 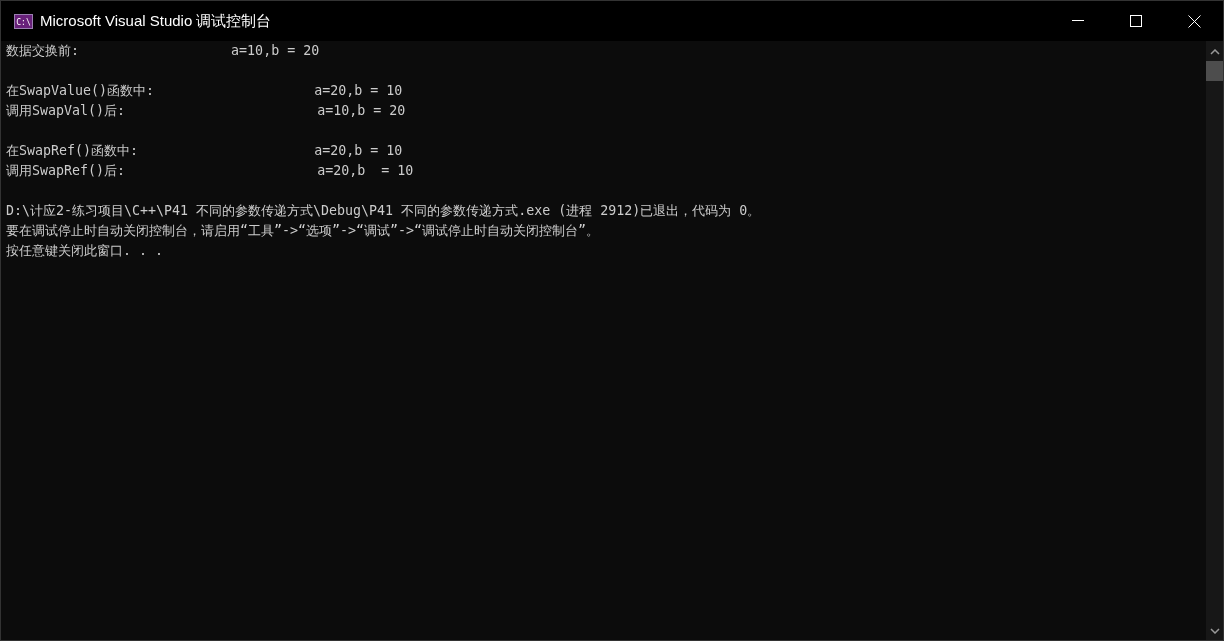 What do you see at coordinates (1214, 52) in the screenshot?
I see `scroll-up-icon` at bounding box center [1214, 52].